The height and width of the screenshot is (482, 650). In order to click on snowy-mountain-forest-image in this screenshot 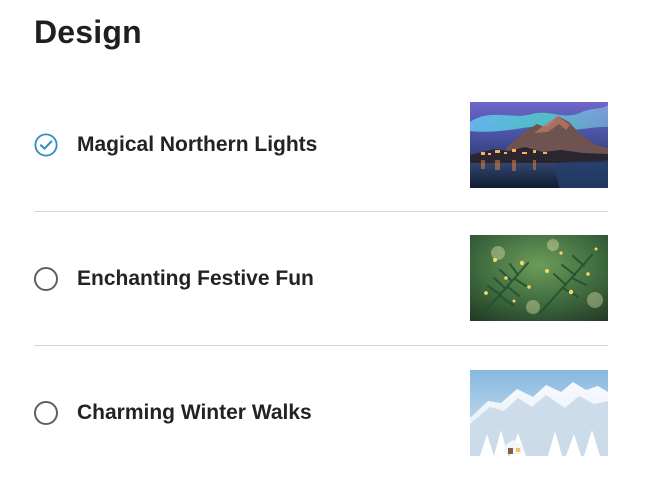, I will do `click(539, 413)`.